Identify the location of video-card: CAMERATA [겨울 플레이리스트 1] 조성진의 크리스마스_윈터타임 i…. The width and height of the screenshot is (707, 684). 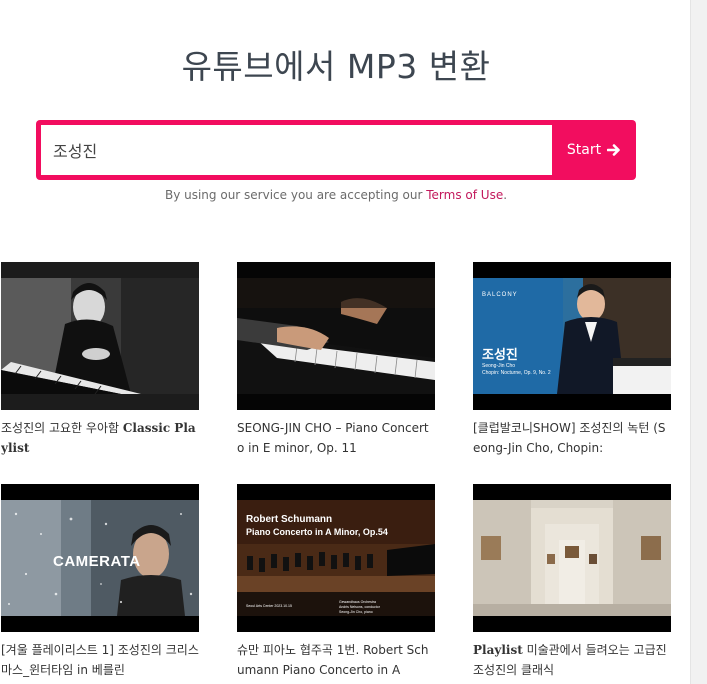
(100, 582).